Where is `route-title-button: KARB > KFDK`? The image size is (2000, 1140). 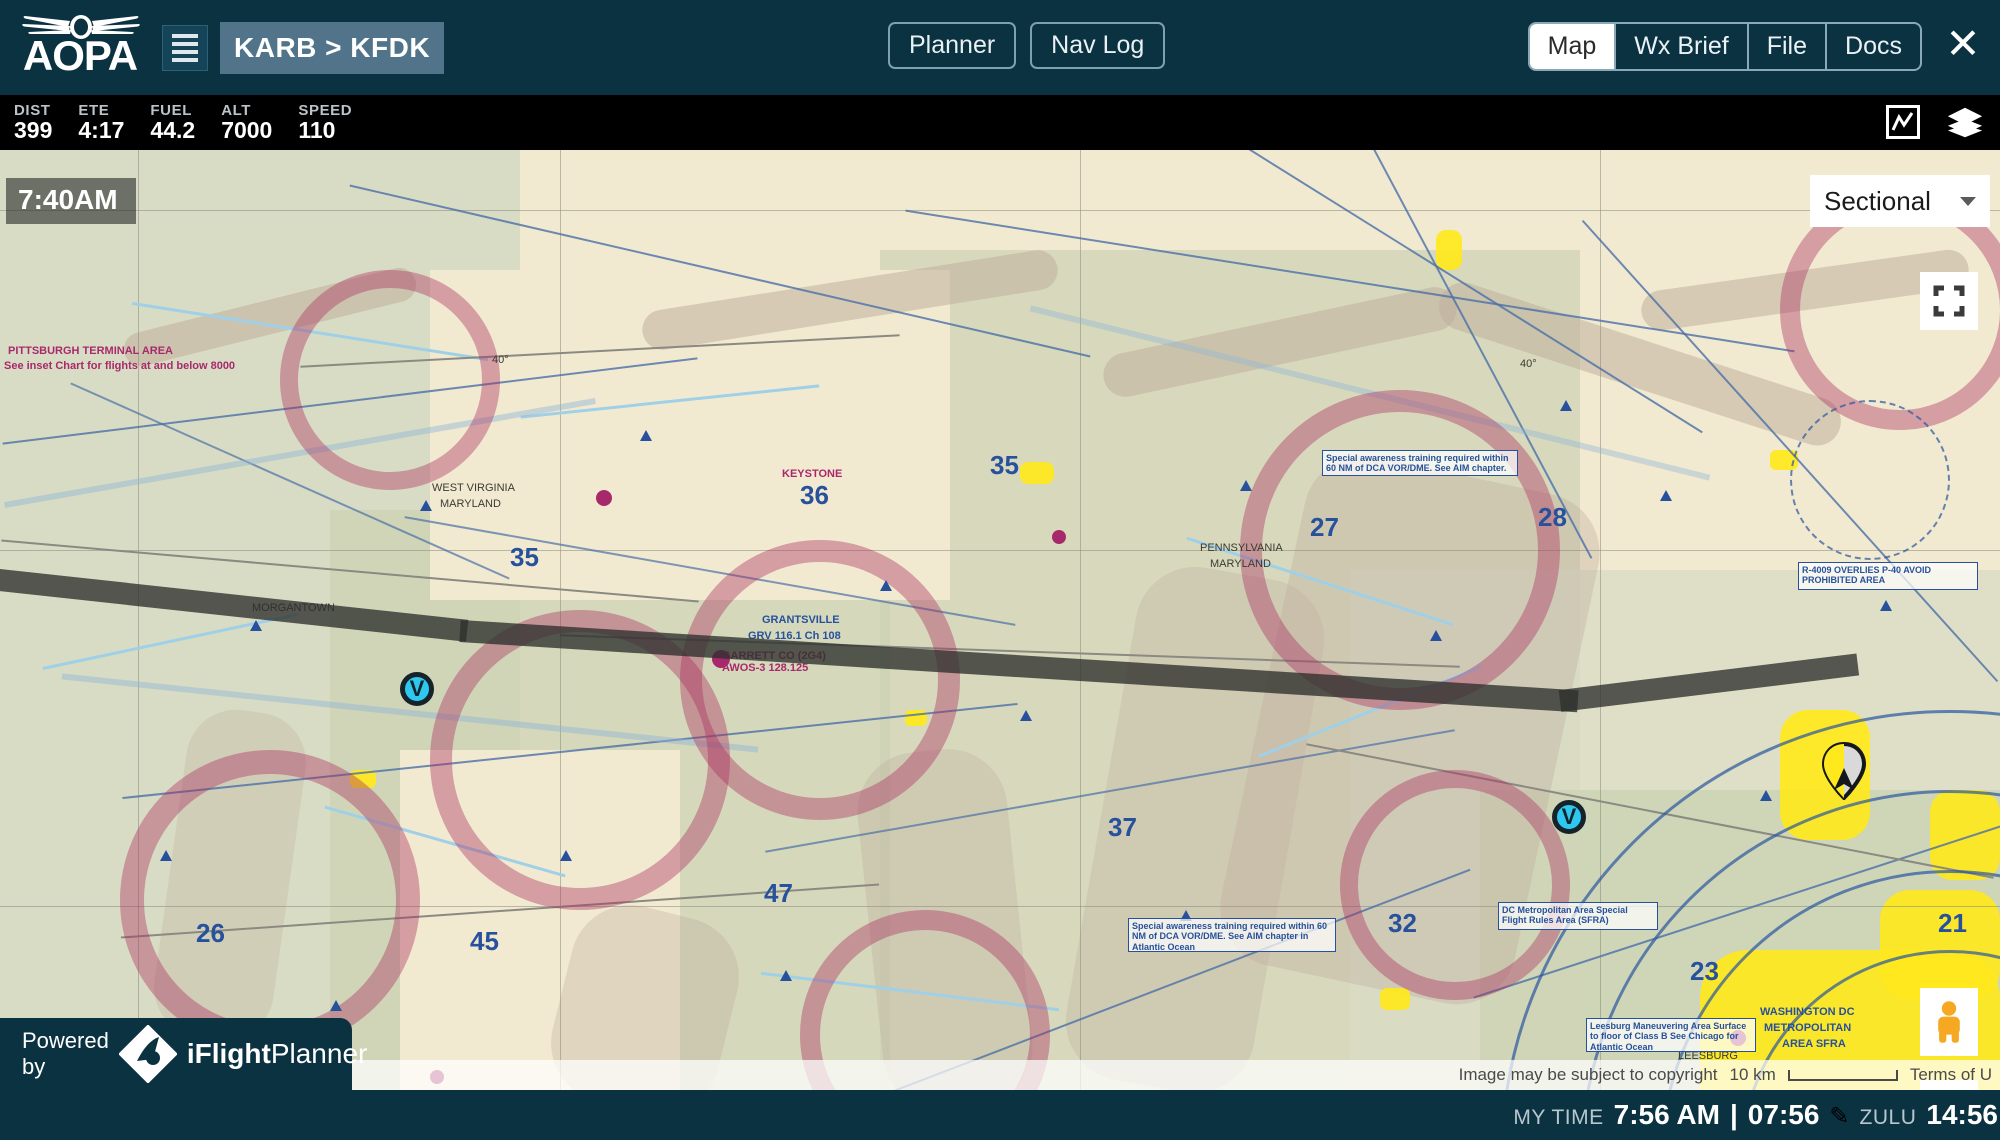
route-title-button: KARB > KFDK is located at coordinates (332, 47).